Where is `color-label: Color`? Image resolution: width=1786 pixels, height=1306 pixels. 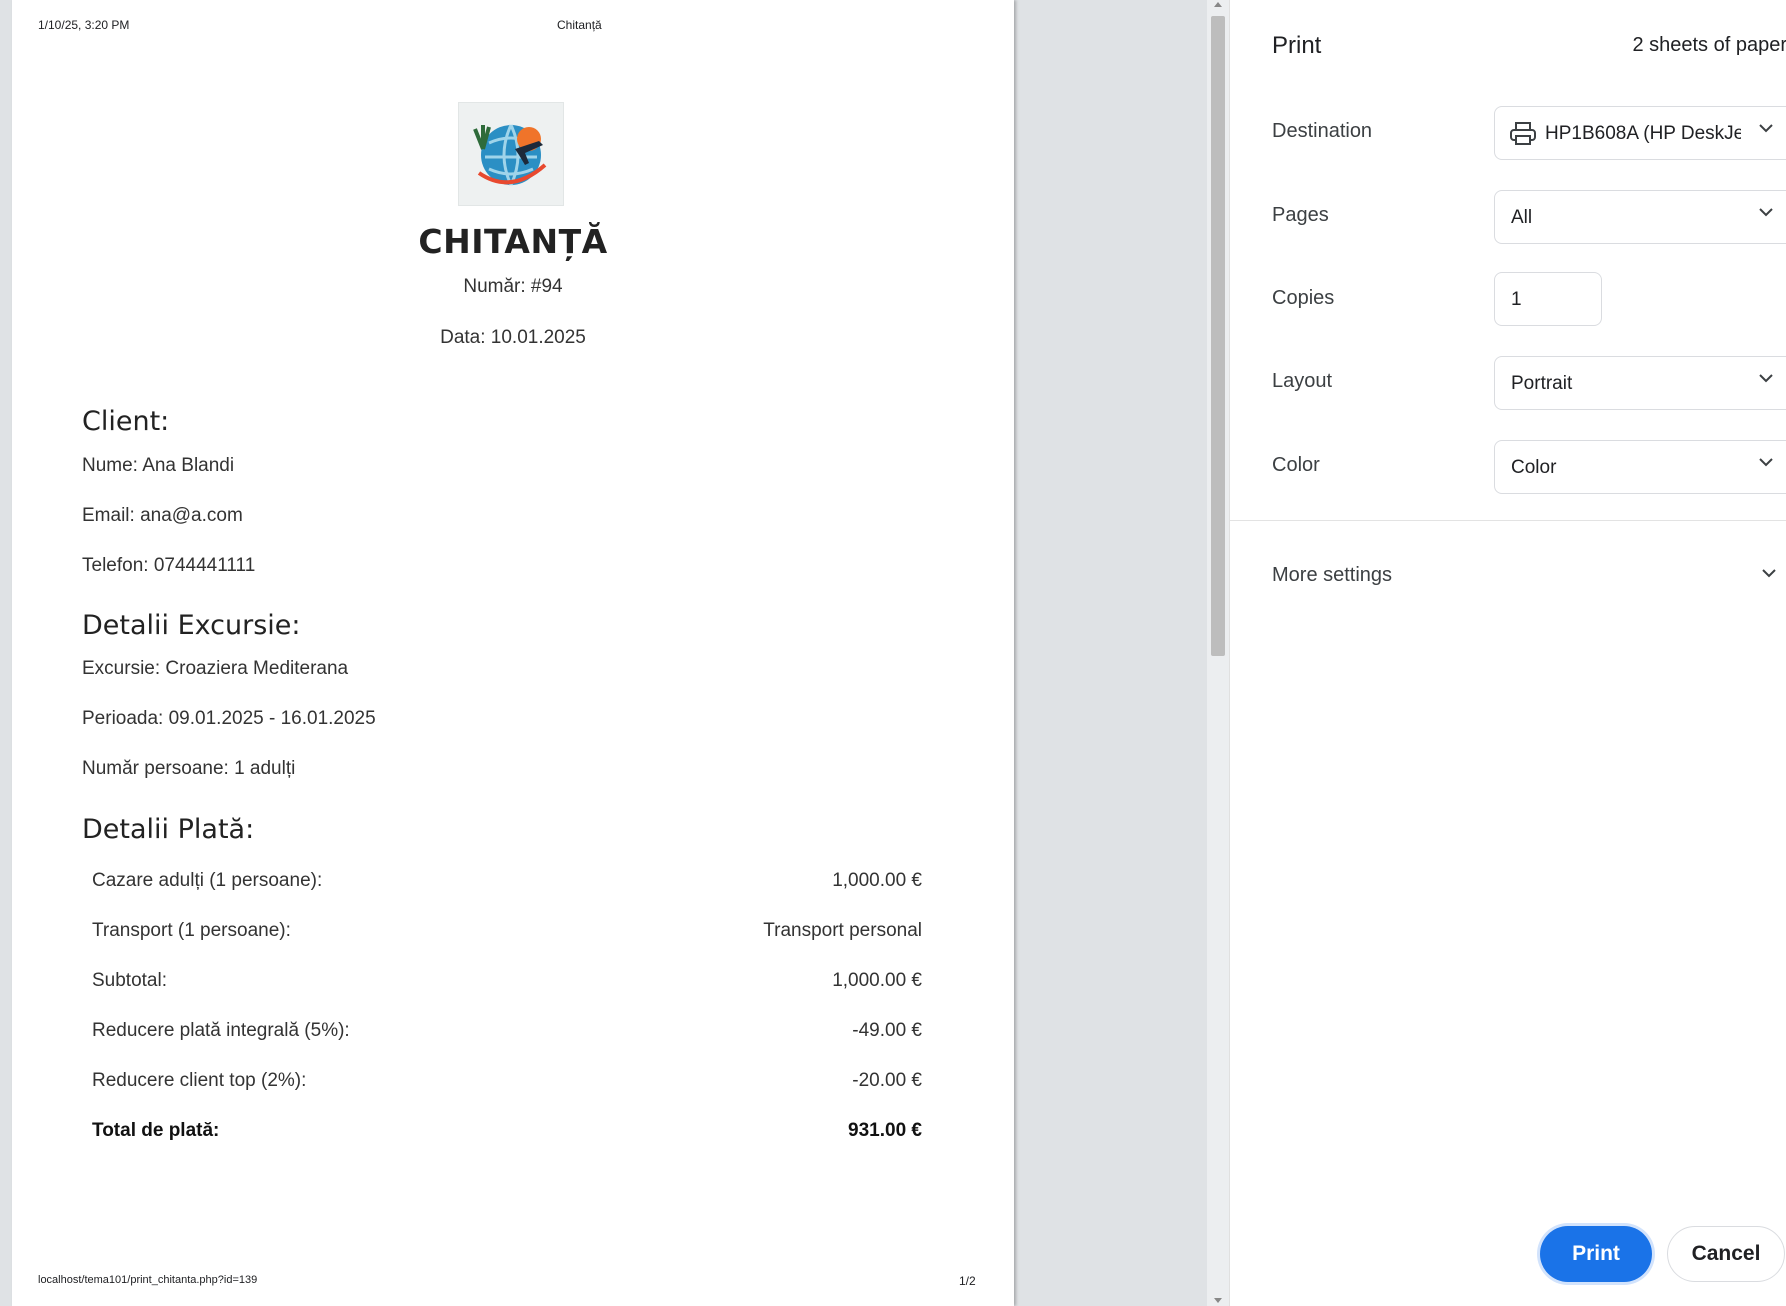
color-label: Color is located at coordinates (1296, 465).